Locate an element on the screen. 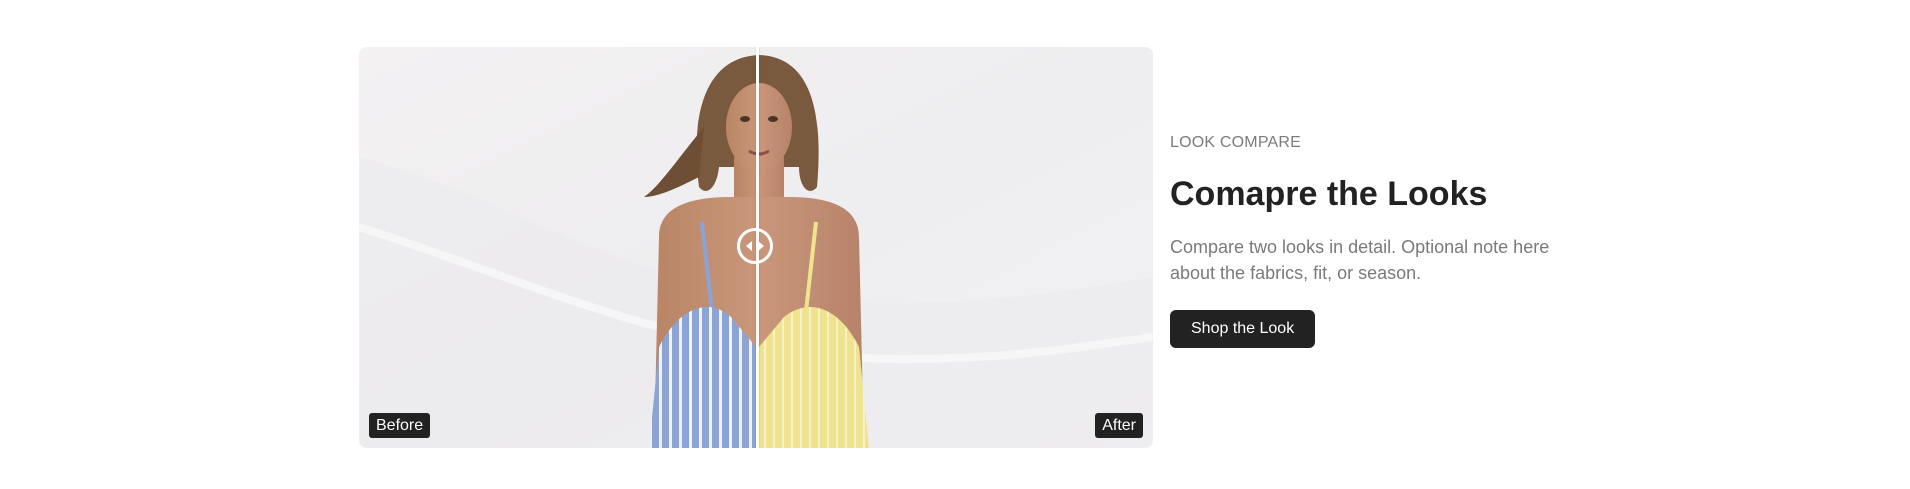 This screenshot has height=489, width=1910. left-right-arrows-icon is located at coordinates (755, 246).